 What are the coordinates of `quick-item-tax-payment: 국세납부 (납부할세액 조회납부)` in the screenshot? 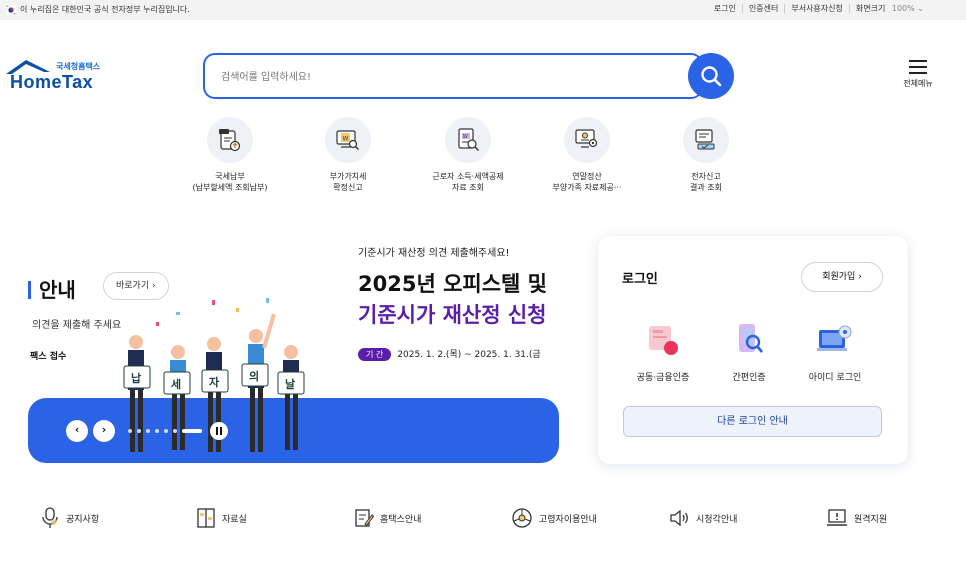 It's located at (230, 155).